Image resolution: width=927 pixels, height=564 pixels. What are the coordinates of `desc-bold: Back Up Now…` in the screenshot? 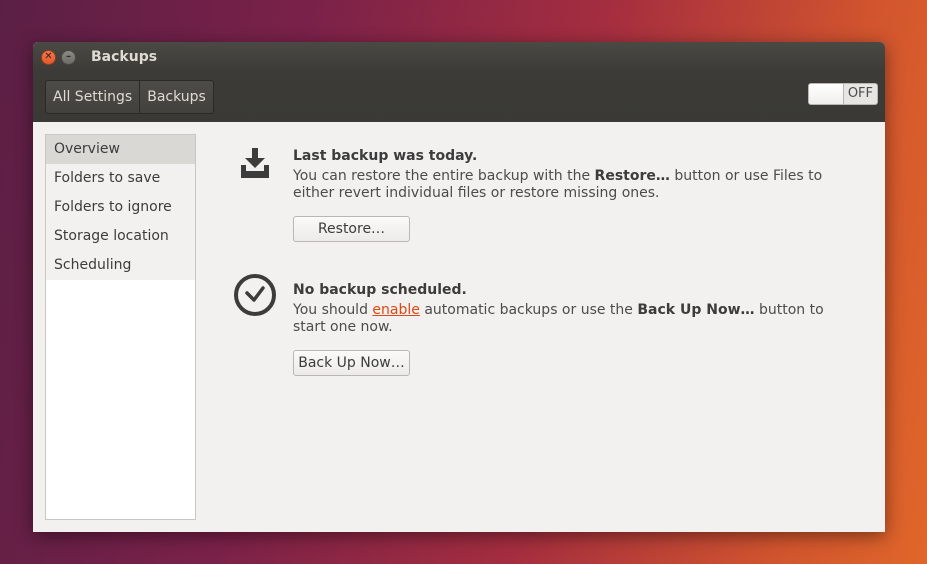 It's located at (696, 310).